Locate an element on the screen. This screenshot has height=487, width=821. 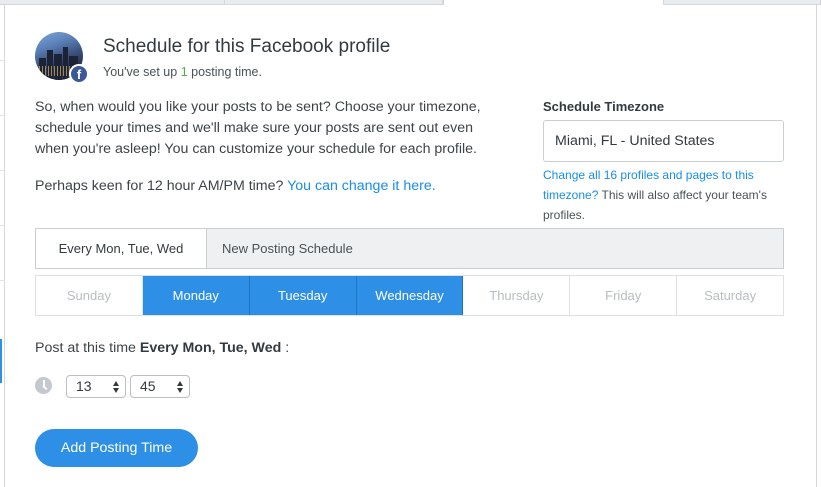
posting-time-summary: You've set up 1 posting time. is located at coordinates (182, 72).